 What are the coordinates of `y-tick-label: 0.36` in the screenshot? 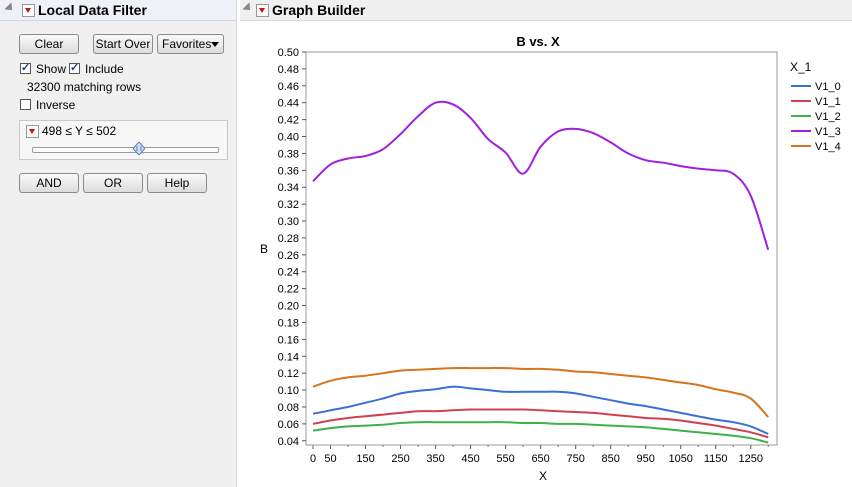 It's located at (288, 171).